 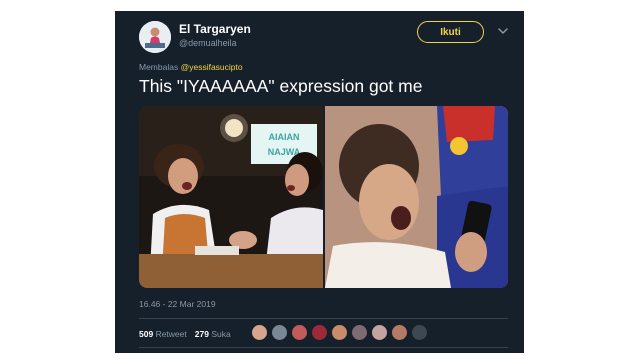 What do you see at coordinates (221, 334) in the screenshot?
I see `like-label: Suka` at bounding box center [221, 334].